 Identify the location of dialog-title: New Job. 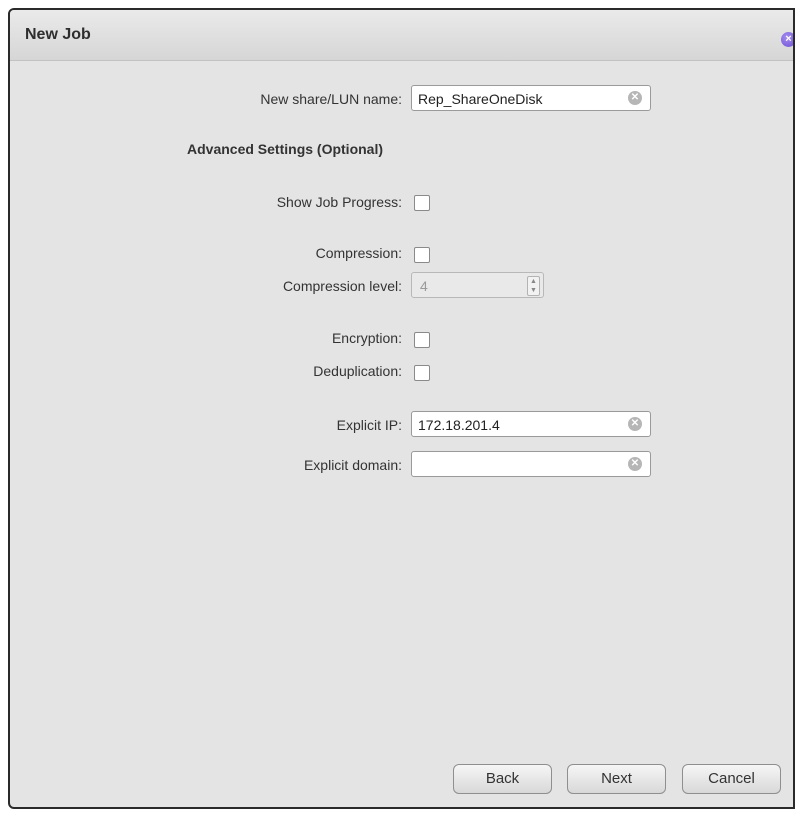
(58, 34).